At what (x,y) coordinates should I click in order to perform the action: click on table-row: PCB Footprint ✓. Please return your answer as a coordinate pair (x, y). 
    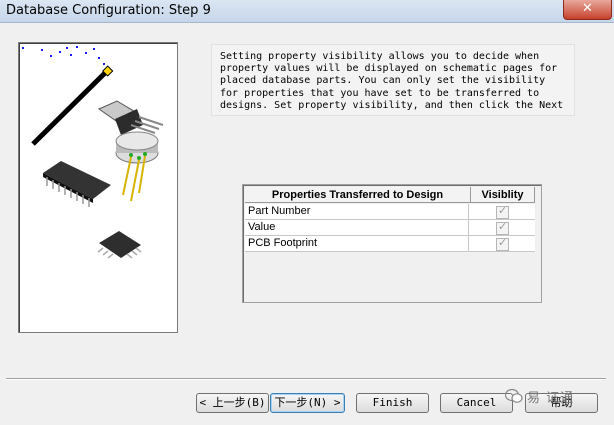
    Looking at the image, I should click on (390, 244).